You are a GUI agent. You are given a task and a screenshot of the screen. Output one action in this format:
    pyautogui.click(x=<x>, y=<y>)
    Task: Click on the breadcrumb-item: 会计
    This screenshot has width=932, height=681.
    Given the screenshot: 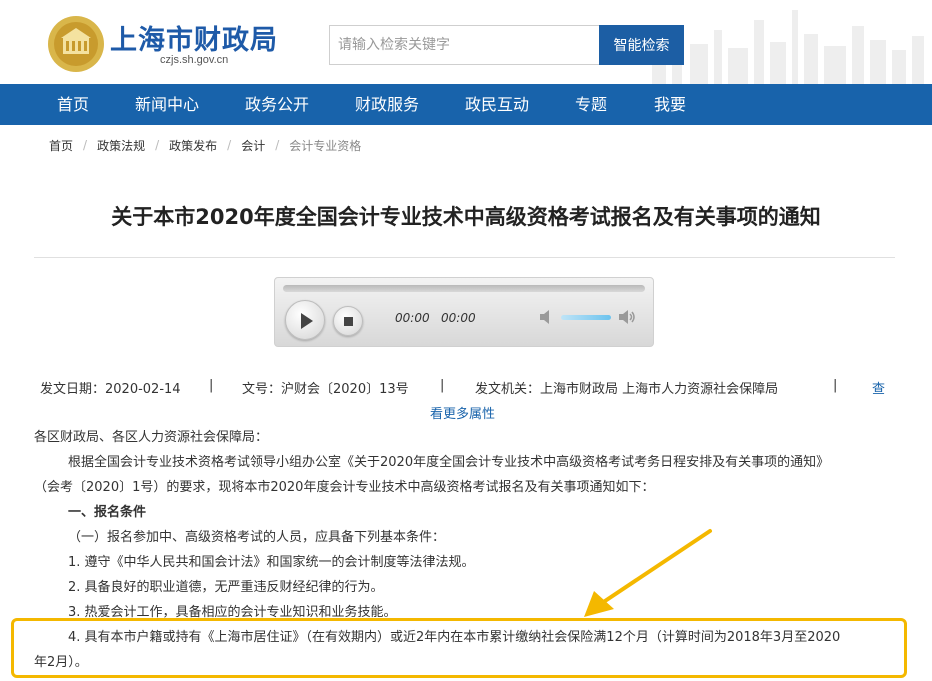 What is the action you would take?
    pyautogui.click(x=253, y=145)
    